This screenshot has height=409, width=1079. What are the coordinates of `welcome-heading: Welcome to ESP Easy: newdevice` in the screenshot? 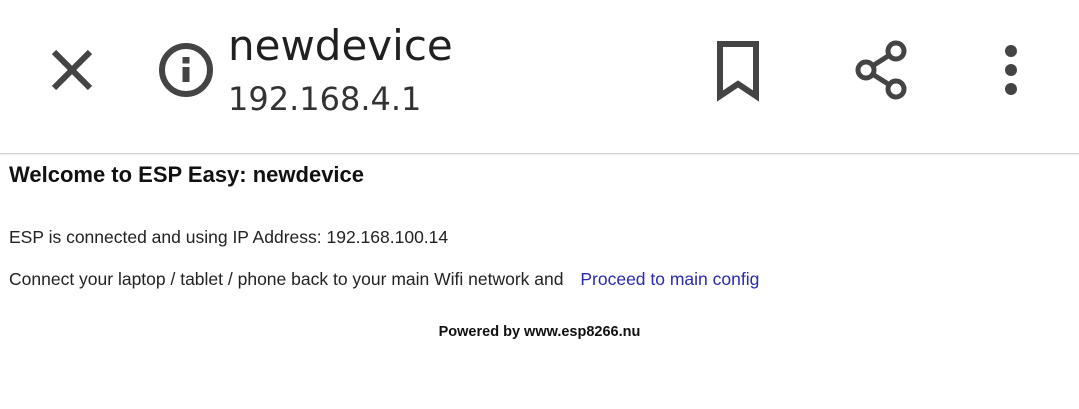 It's located at (187, 174).